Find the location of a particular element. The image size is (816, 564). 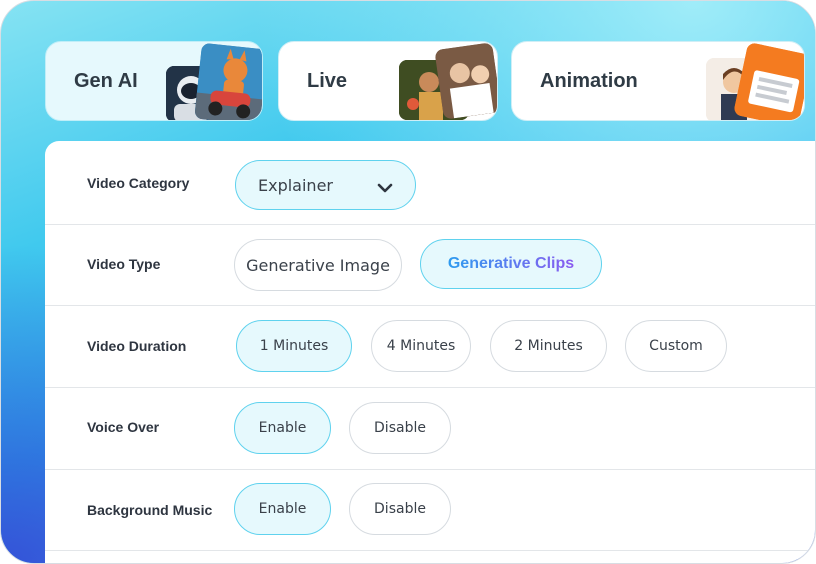

background-music-label: Background Music is located at coordinates (150, 510).